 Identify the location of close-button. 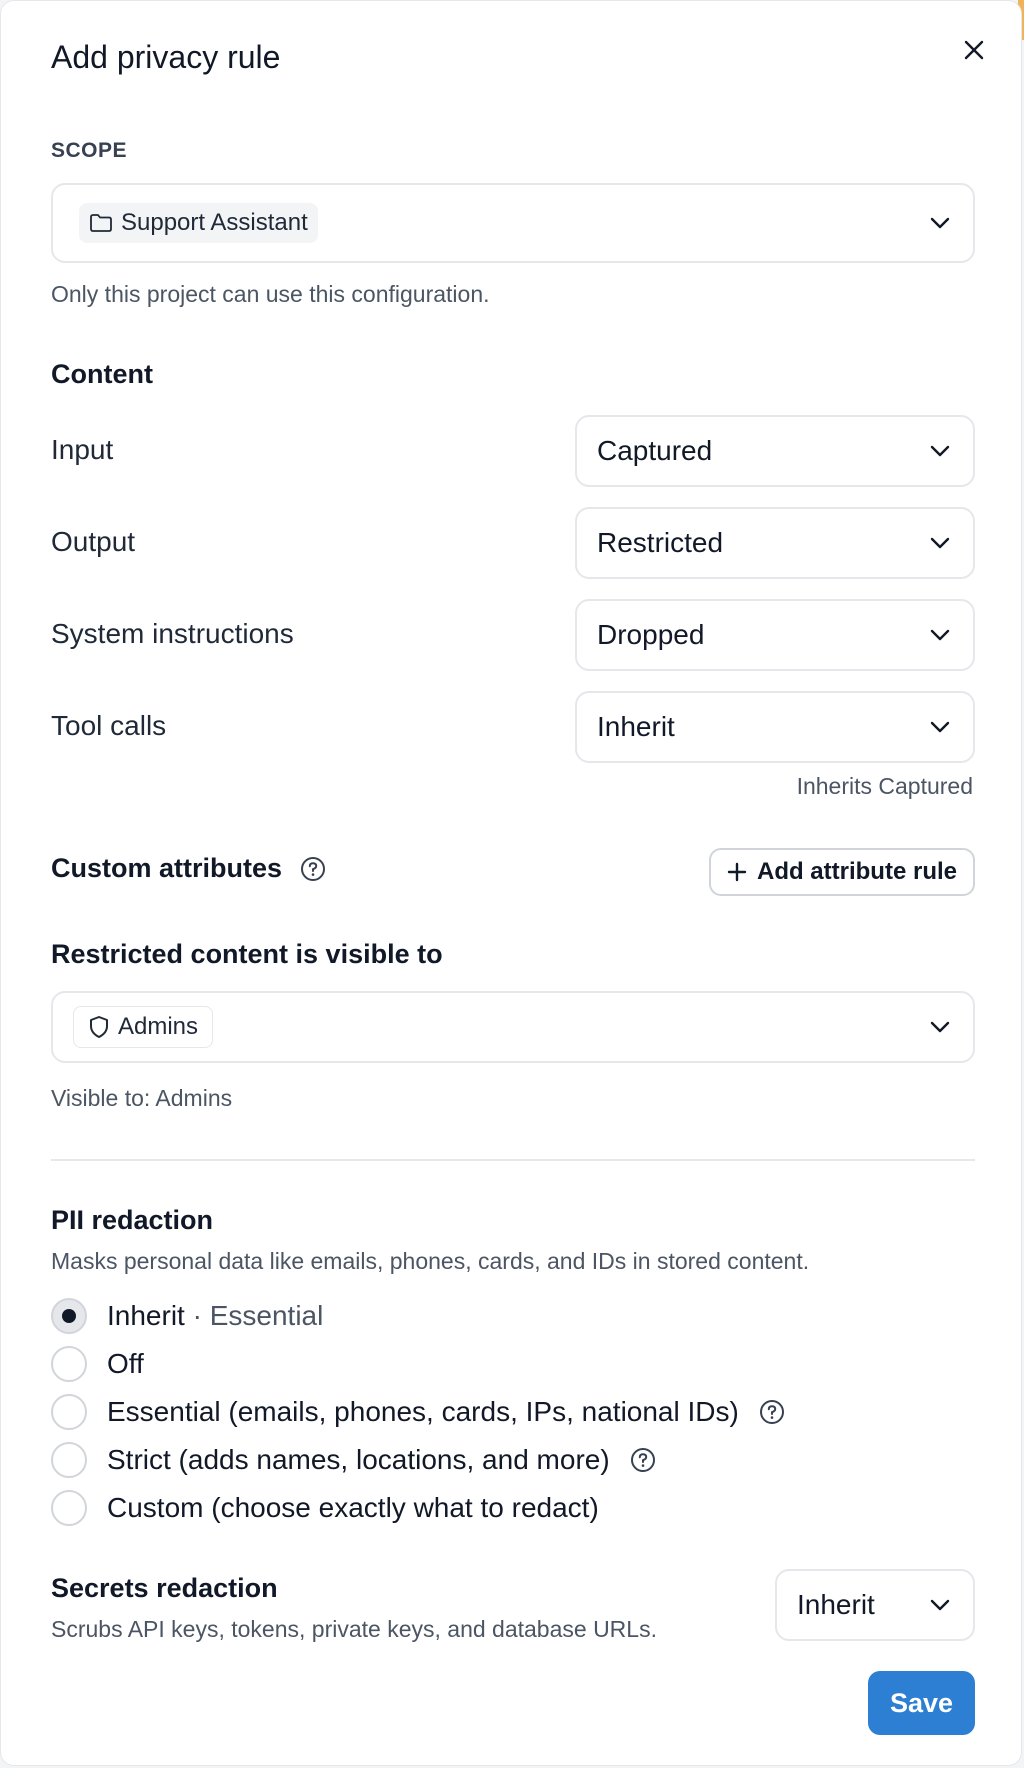
(974, 50).